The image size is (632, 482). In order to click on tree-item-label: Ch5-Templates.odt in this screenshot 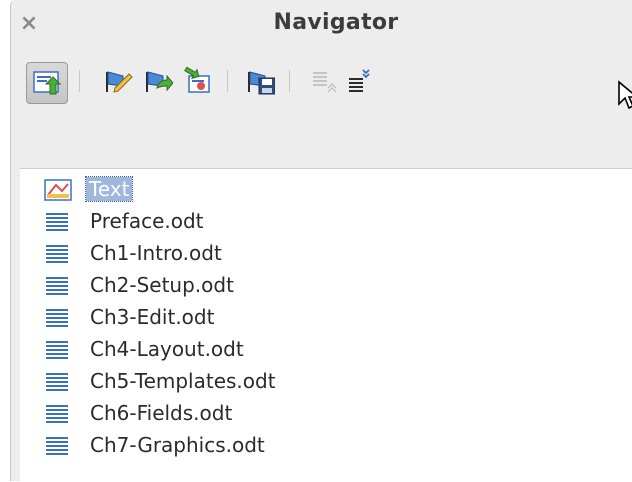, I will do `click(183, 381)`.